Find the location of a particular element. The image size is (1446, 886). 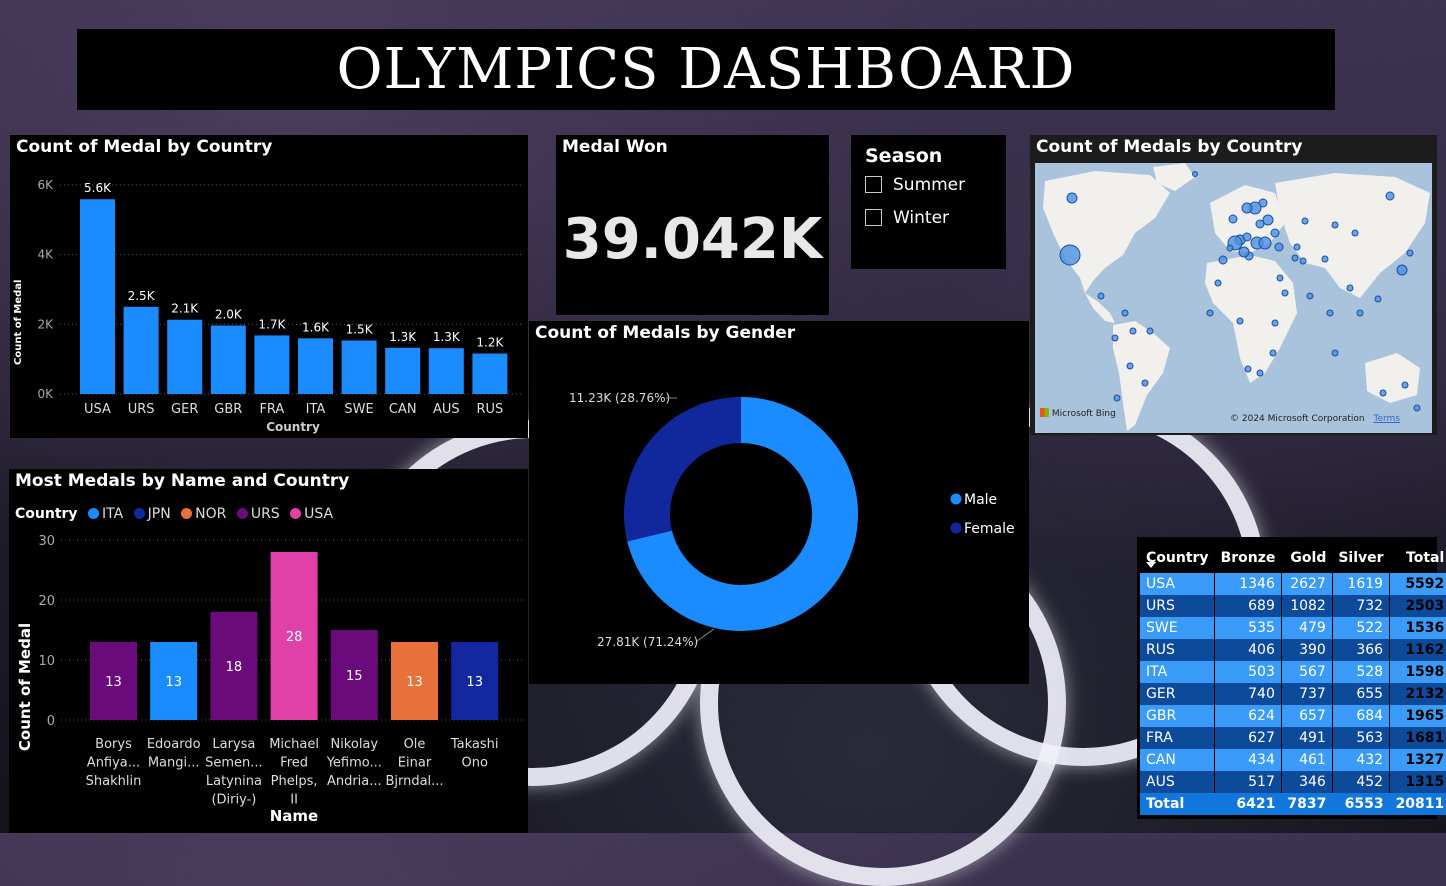

table-row: URS 689 1082 732 2503 is located at coordinates (1293, 606).